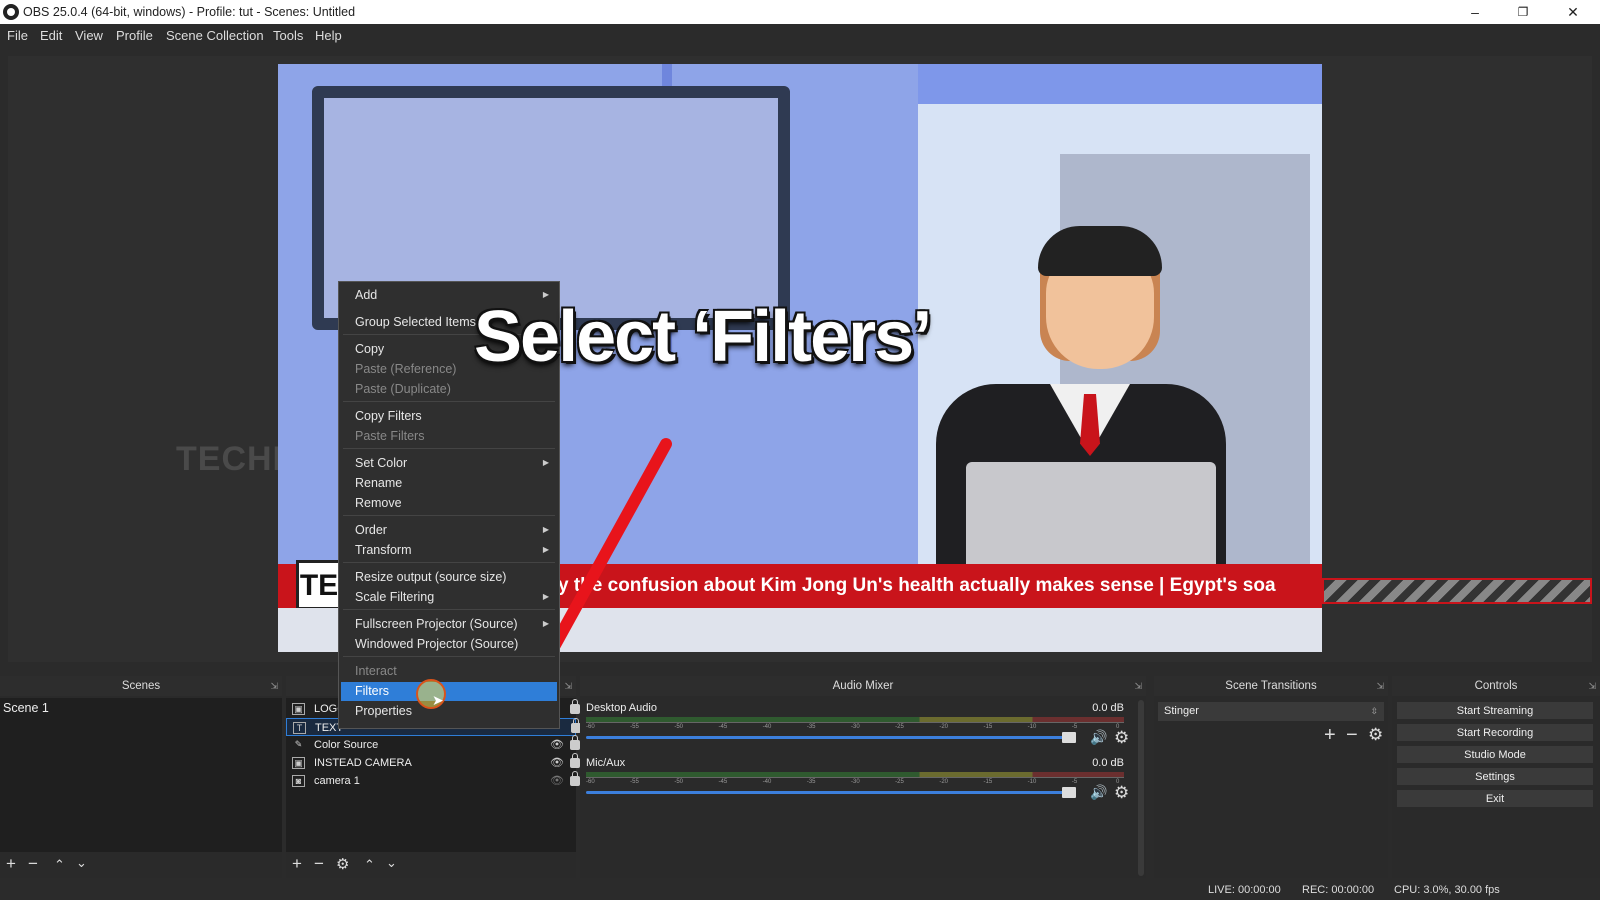 The image size is (1600, 900). I want to click on remove-scene-icon: −, so click(33, 864).